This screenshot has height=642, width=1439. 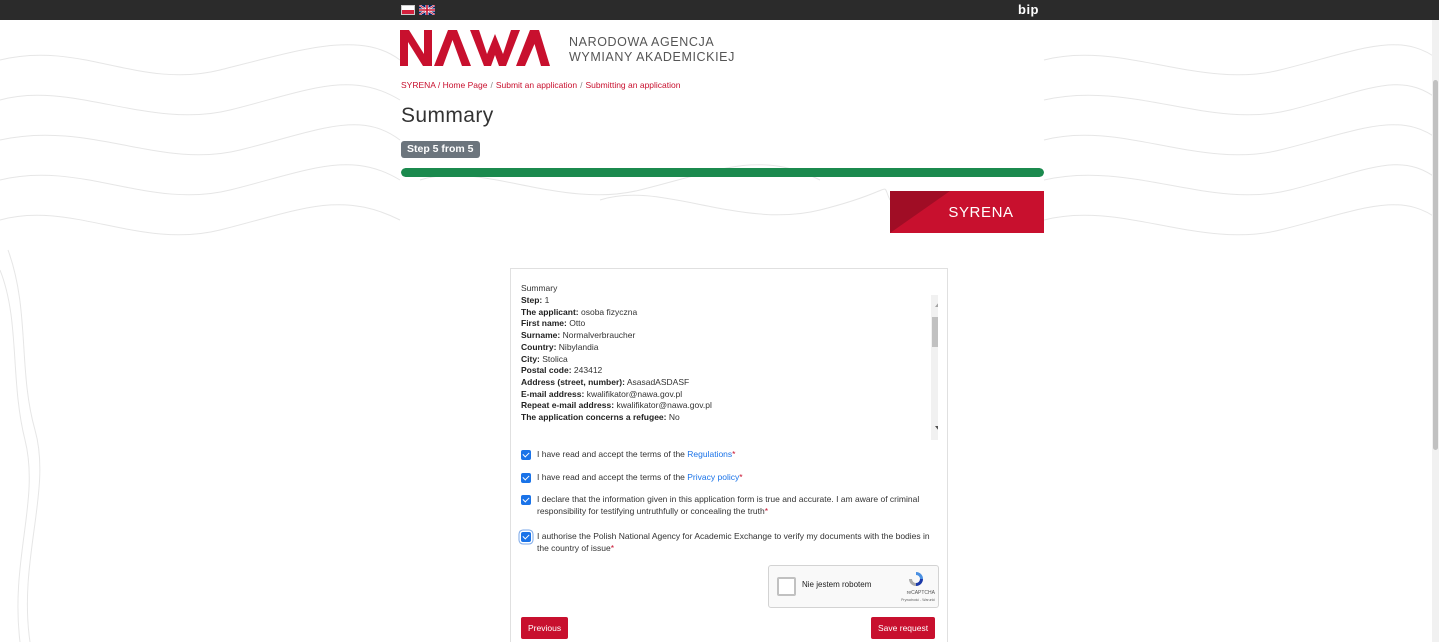 I want to click on summary-row: The application concerns a refugee: No, so click(x=721, y=418).